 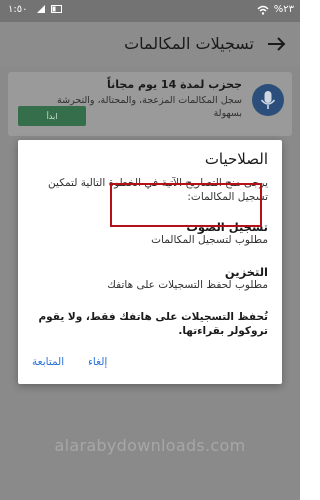 I want to click on battery-percent: %٢٣, so click(x=283, y=9).